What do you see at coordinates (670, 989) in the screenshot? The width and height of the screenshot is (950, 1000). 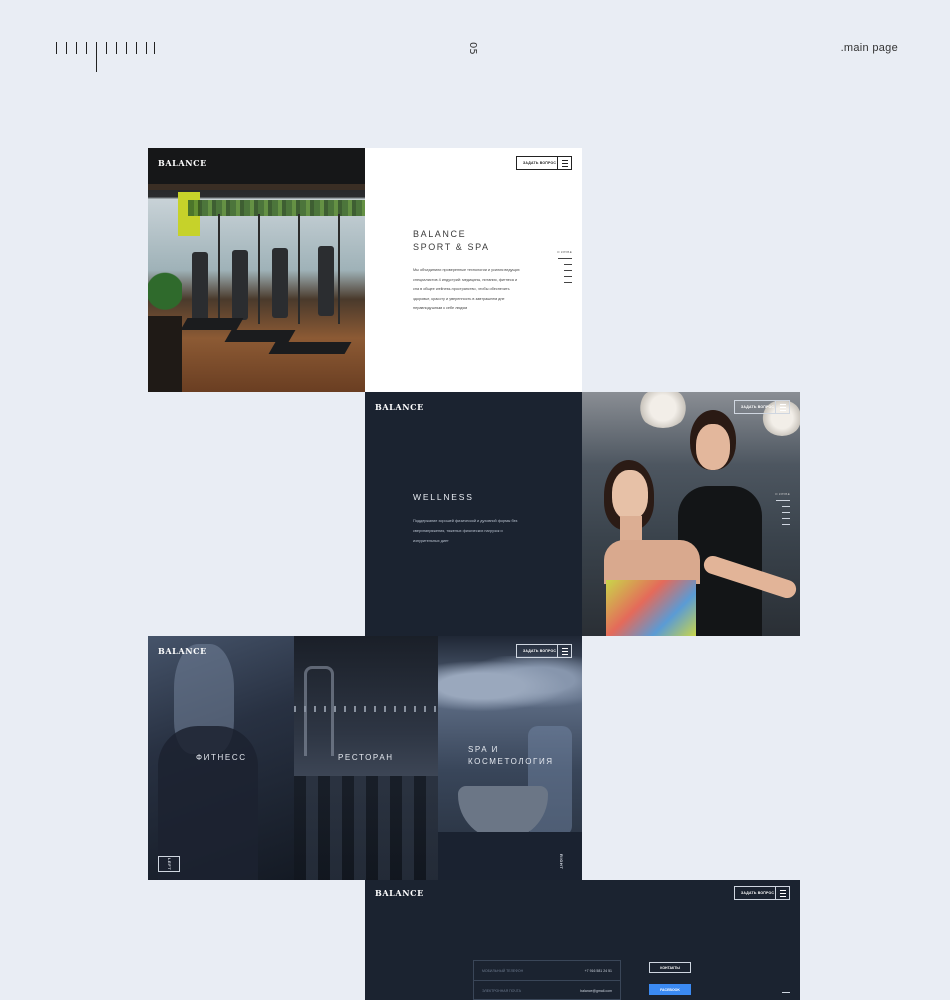 I see `facebook-button: FACEBOOK` at bounding box center [670, 989].